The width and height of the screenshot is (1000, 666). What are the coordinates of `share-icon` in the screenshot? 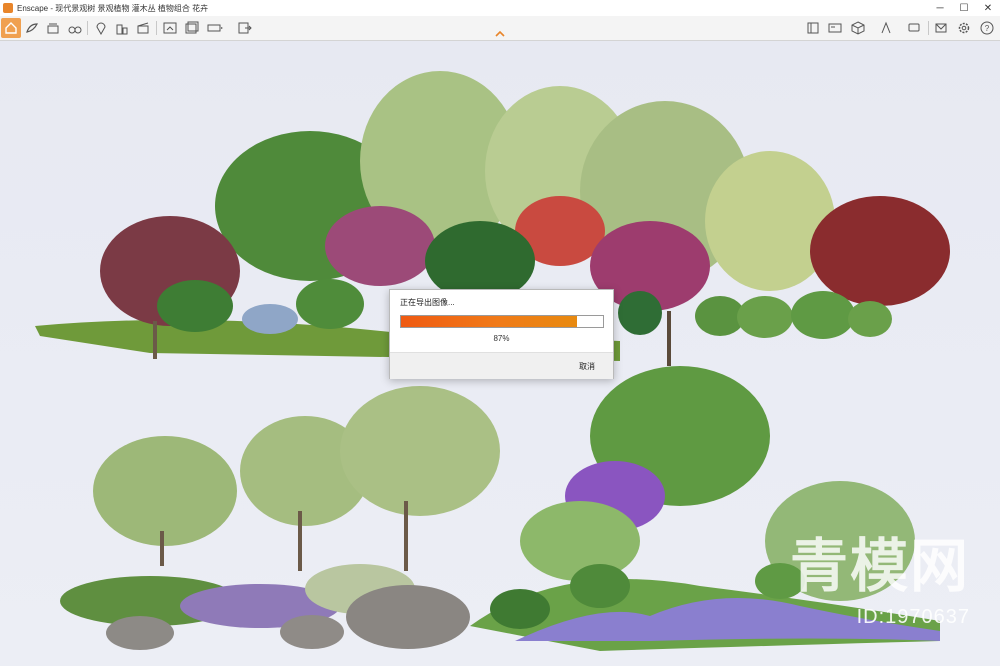 It's located at (941, 28).